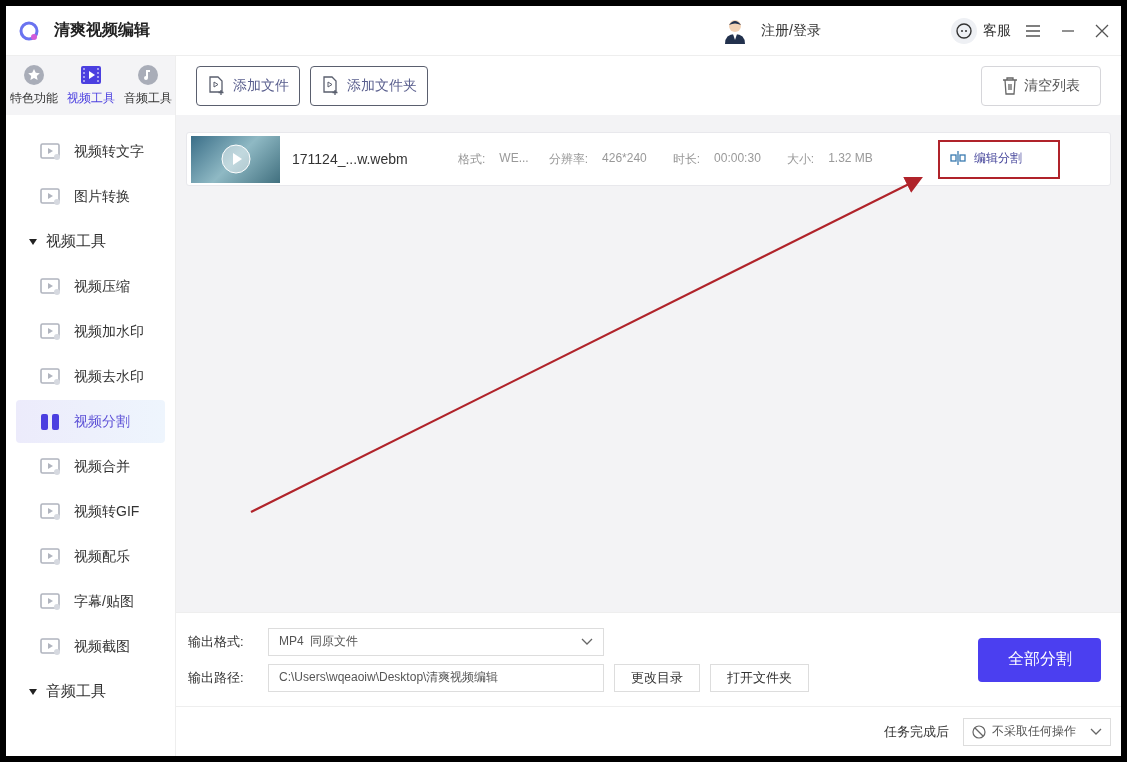 The height and width of the screenshot is (762, 1127). Describe the element at coordinates (657, 677) in the screenshot. I see `change-directory-button: 更改目录` at that location.